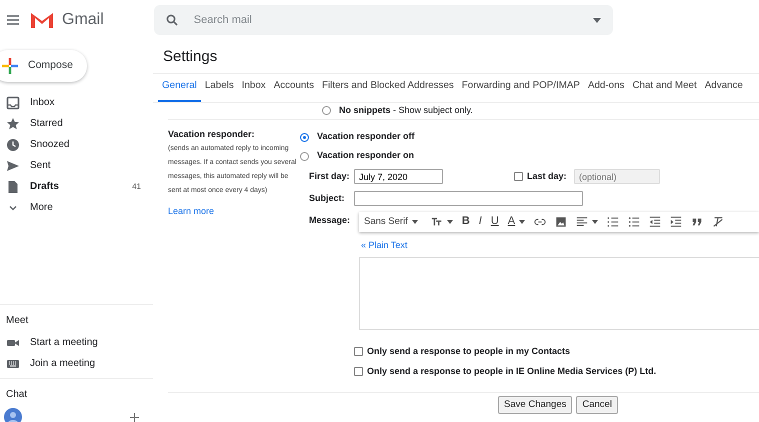 This screenshot has width=759, height=422. I want to click on clear-format-icon, so click(718, 222).